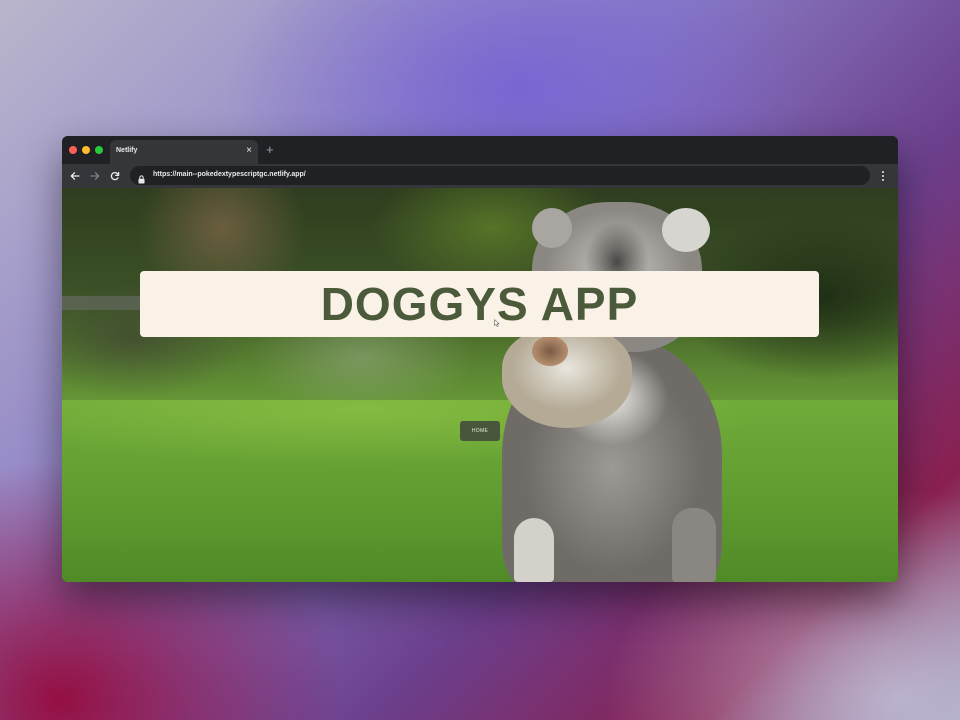 Image resolution: width=960 pixels, height=720 pixels. What do you see at coordinates (249, 151) in the screenshot?
I see `close-tab-icon: ×` at bounding box center [249, 151].